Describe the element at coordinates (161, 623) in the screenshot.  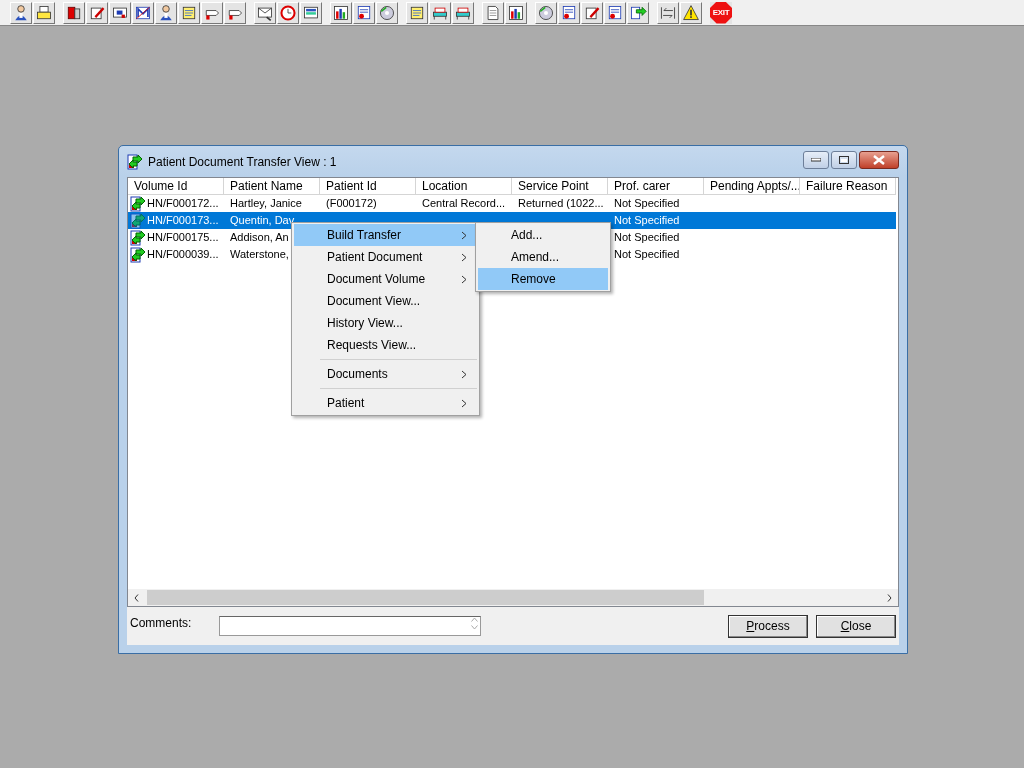
I see `comments-label: Comments:` at that location.